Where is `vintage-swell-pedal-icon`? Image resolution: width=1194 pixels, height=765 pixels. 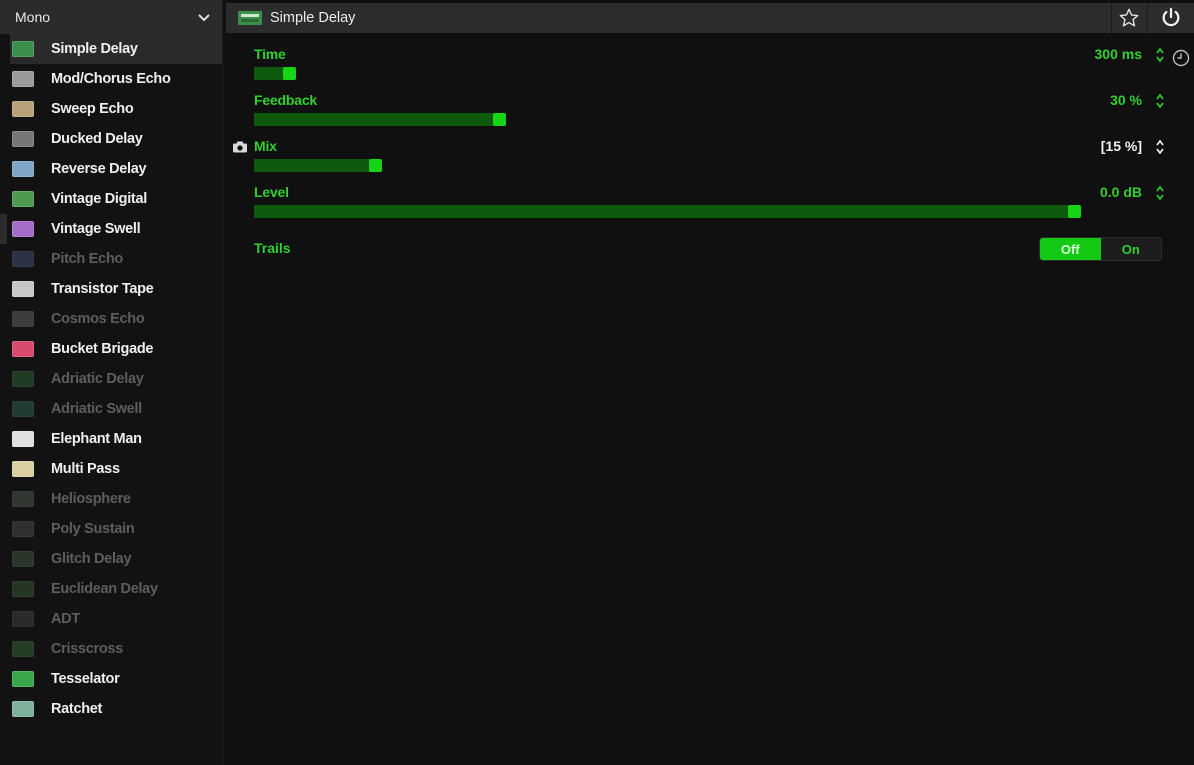
vintage-swell-pedal-icon is located at coordinates (23, 229).